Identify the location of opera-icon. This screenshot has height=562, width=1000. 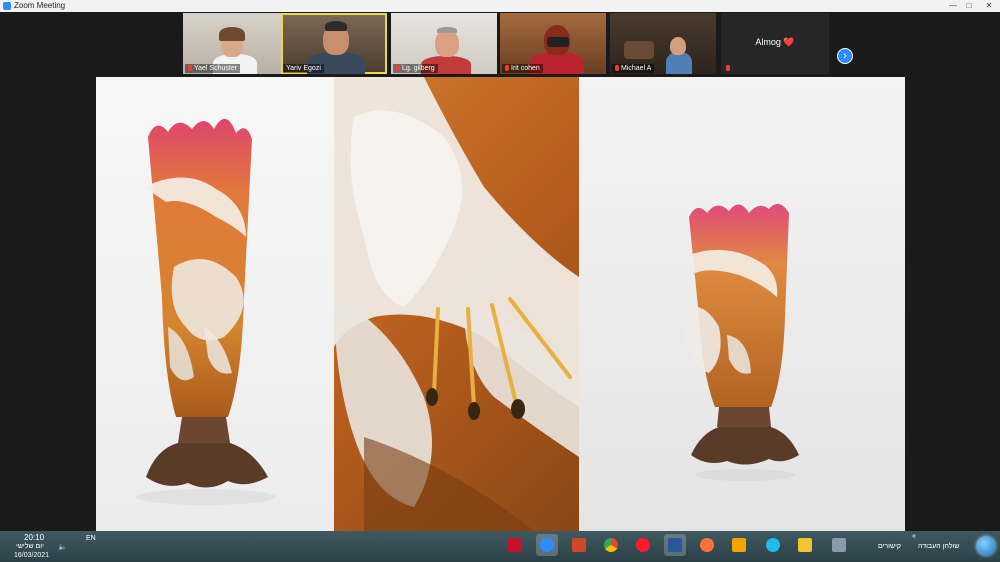
(643, 545).